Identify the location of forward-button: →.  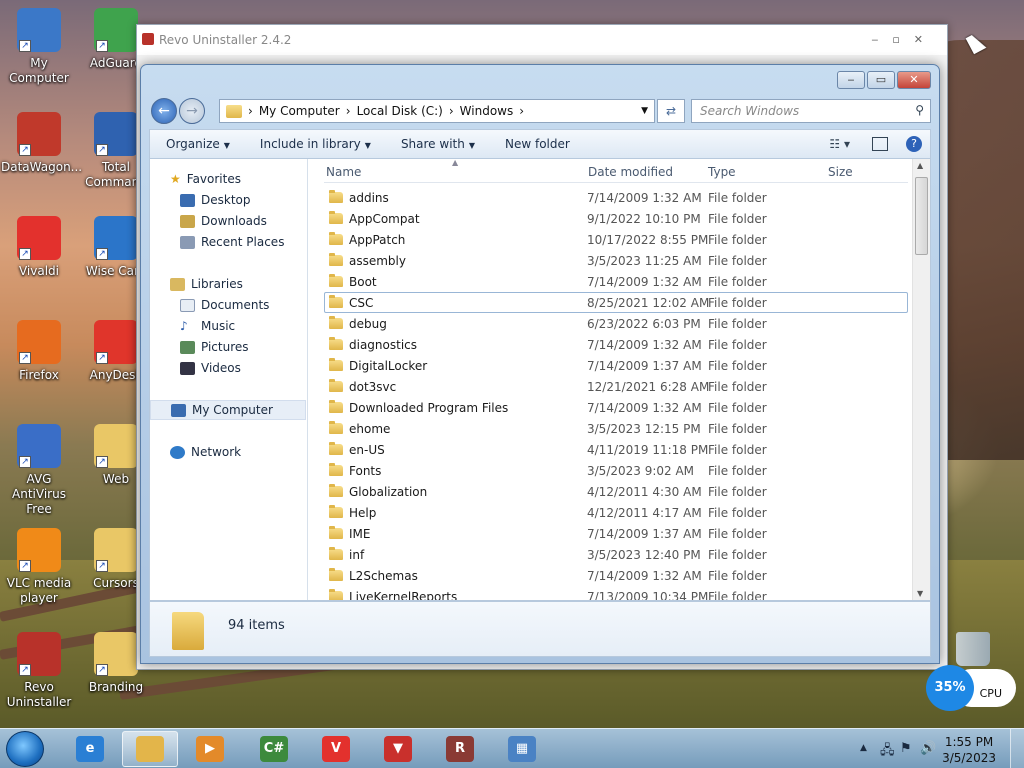
(192, 111).